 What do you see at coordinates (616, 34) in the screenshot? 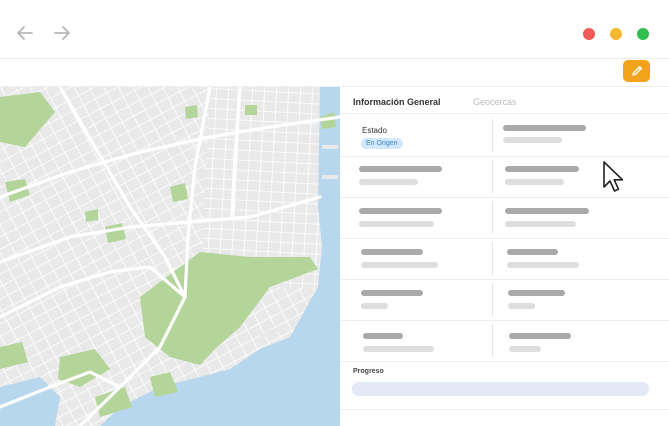
I see `minimize-window-button` at bounding box center [616, 34].